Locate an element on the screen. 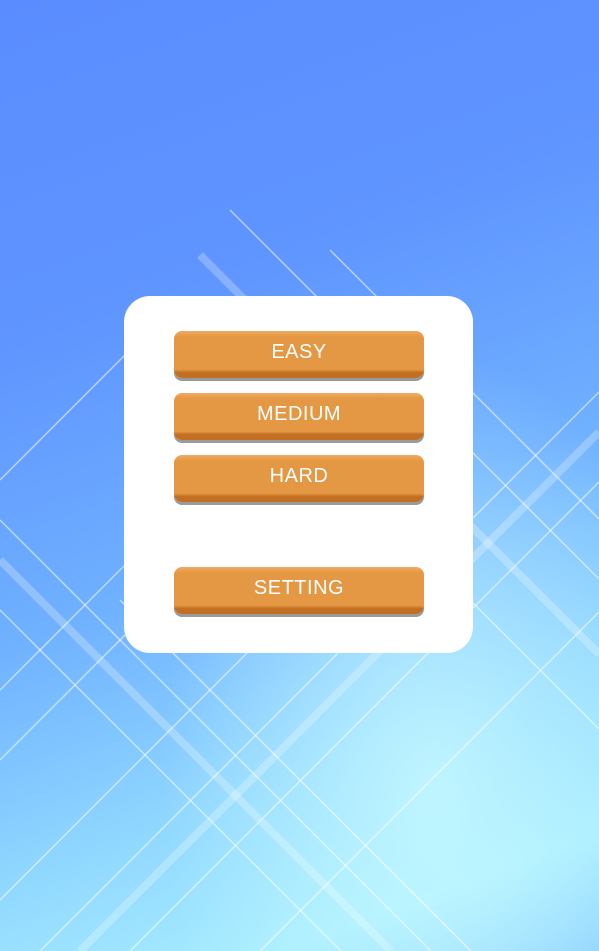  setting-button: SETTING is located at coordinates (299, 590).